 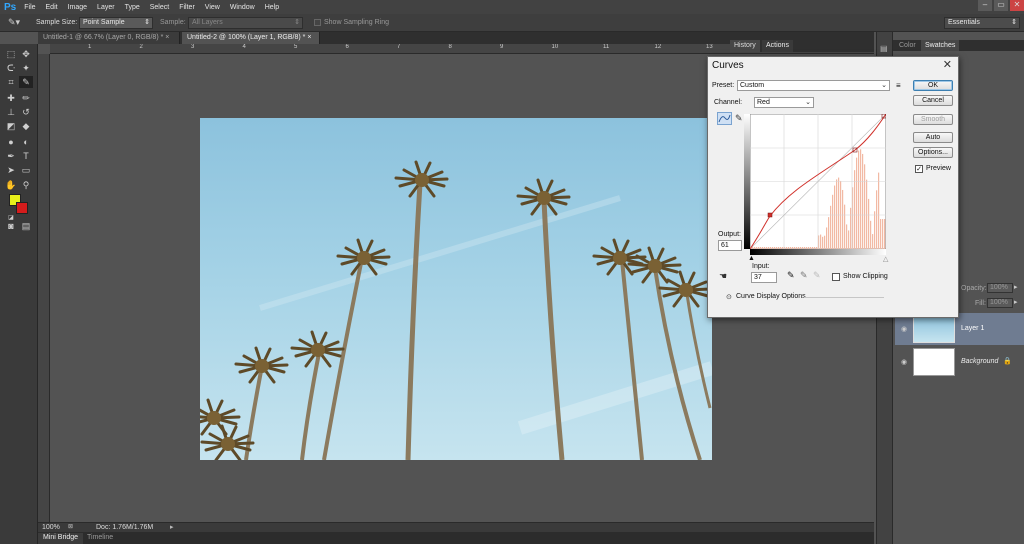 I want to click on tab-mini-bridge: Mini Bridge, so click(x=61, y=538).